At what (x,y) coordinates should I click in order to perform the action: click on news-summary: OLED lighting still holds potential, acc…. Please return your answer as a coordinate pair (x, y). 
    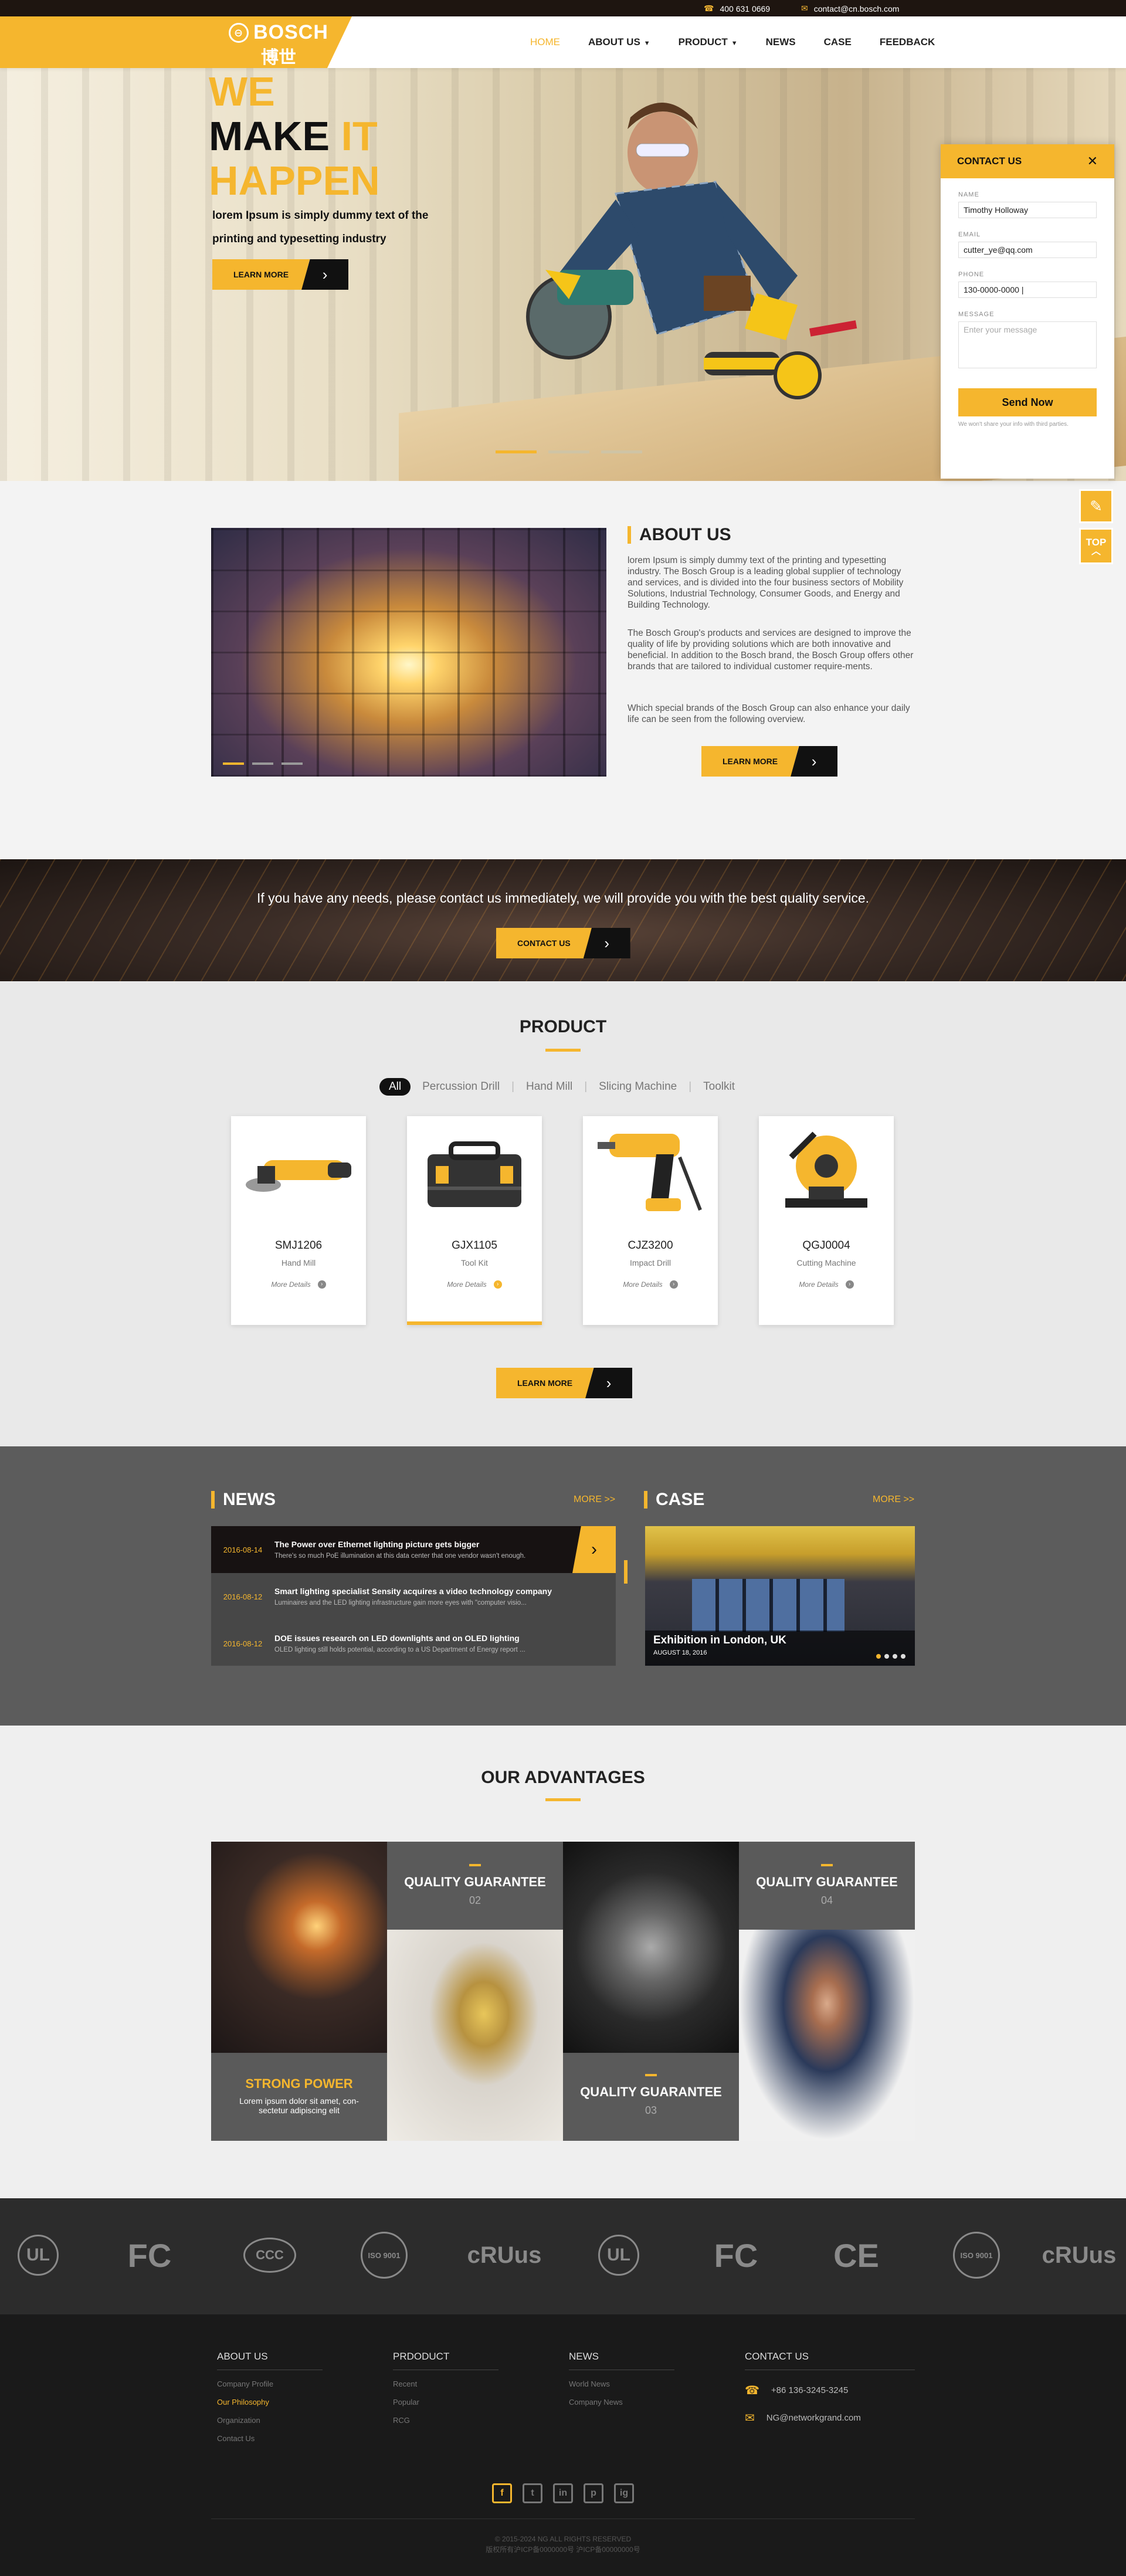
    Looking at the image, I should click on (399, 1650).